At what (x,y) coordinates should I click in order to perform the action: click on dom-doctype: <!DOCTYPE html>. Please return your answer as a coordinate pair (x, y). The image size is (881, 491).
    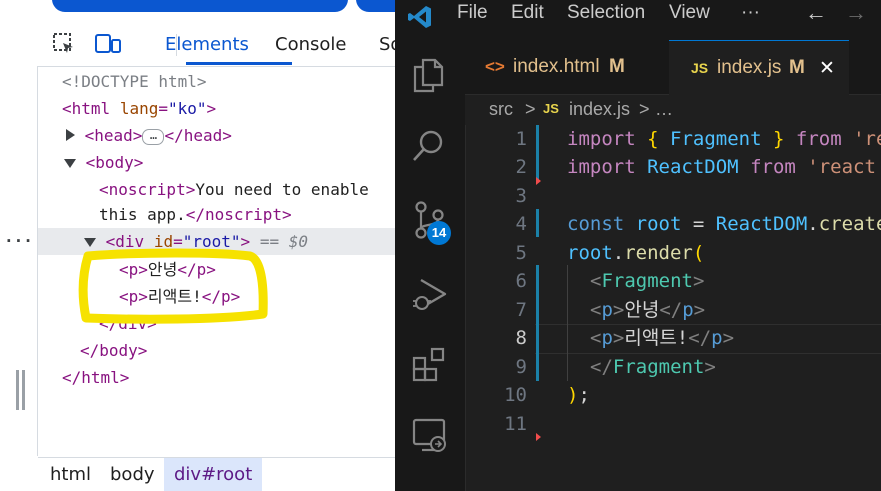
    Looking at the image, I should click on (134, 82).